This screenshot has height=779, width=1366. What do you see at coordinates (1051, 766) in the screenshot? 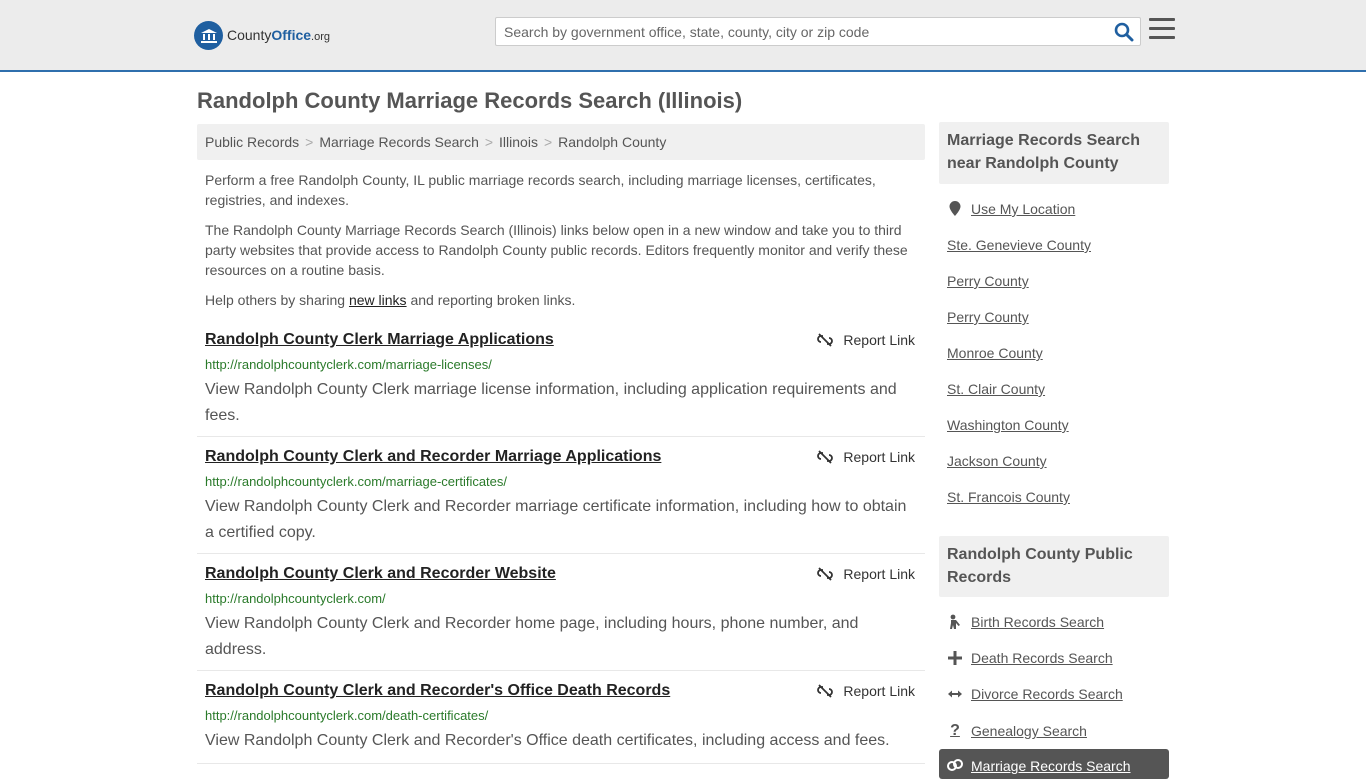
I see `marriage-records-label: Marriage Records Search` at bounding box center [1051, 766].